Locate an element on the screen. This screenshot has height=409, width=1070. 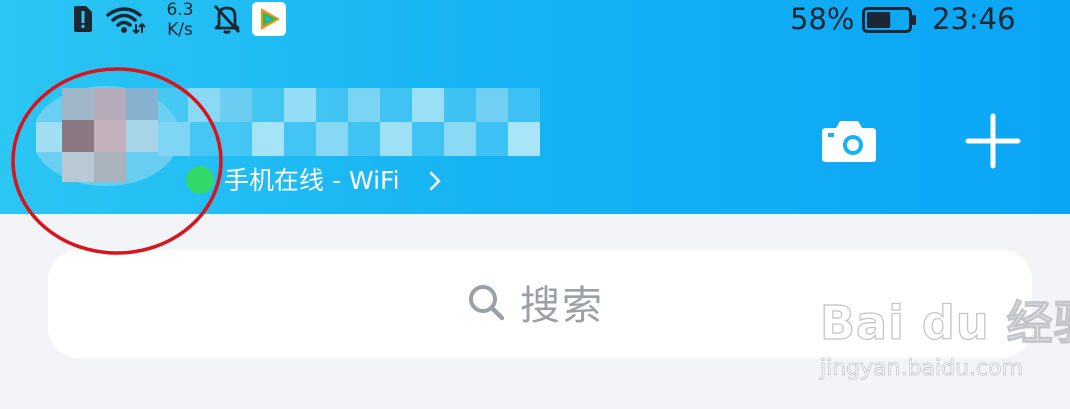
online-status-dot is located at coordinates (200, 180).